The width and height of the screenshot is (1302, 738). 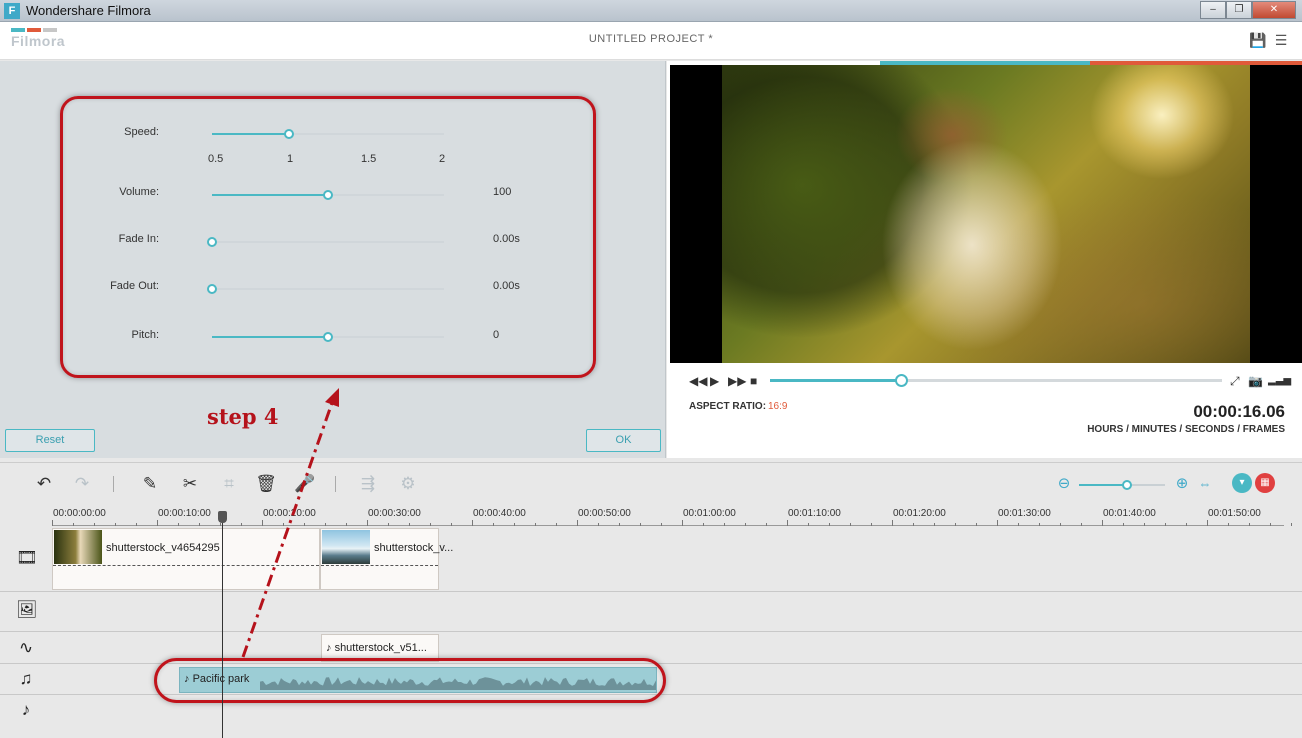 I want to click on fit-timeline-icon: ⇔, so click(x=1205, y=484).